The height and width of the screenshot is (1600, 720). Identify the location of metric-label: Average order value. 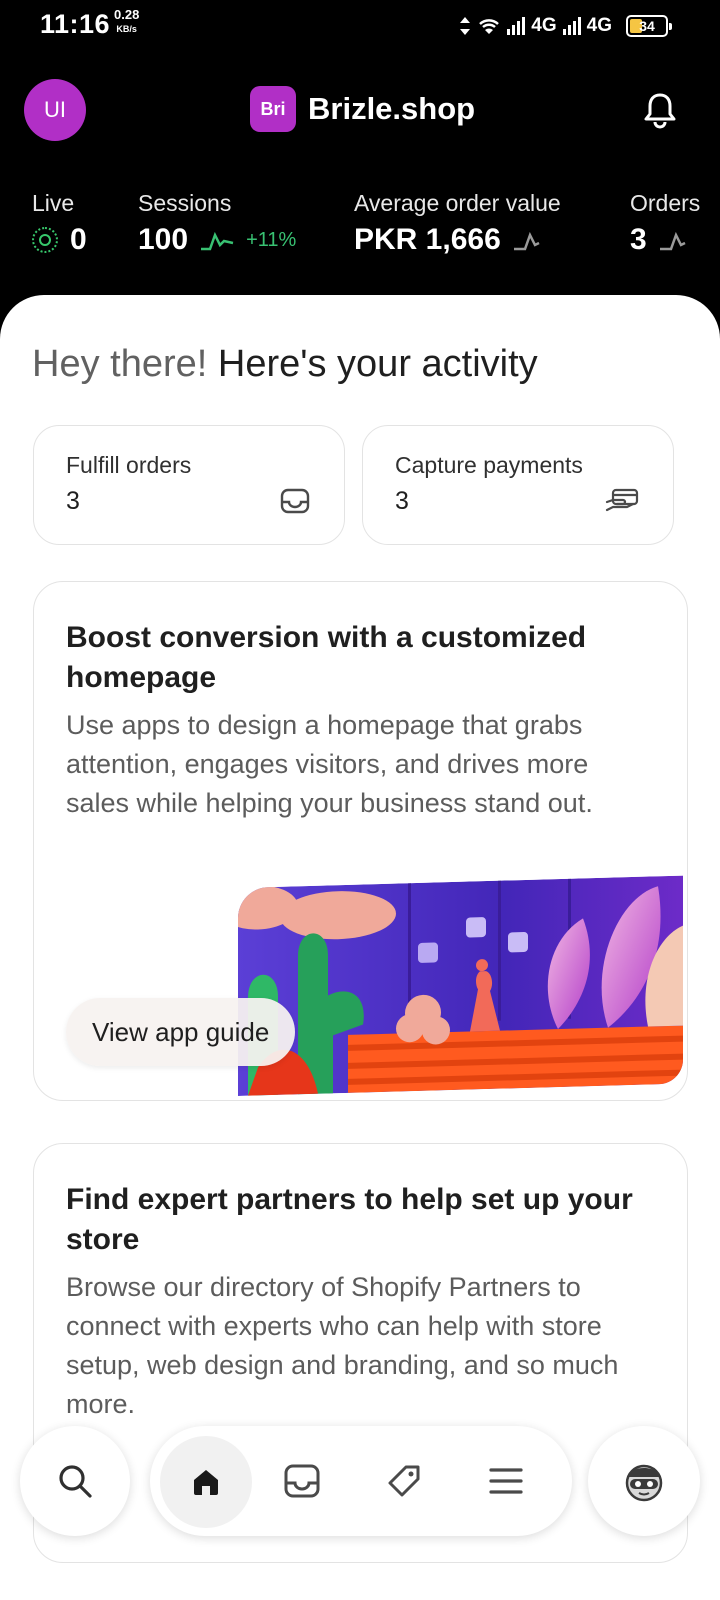
(457, 203).